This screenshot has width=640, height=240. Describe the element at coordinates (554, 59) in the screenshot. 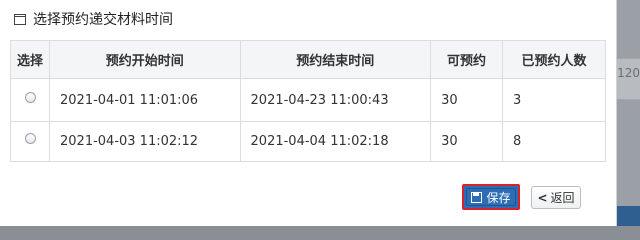

I see `column-header-booked: 已预约人数` at that location.